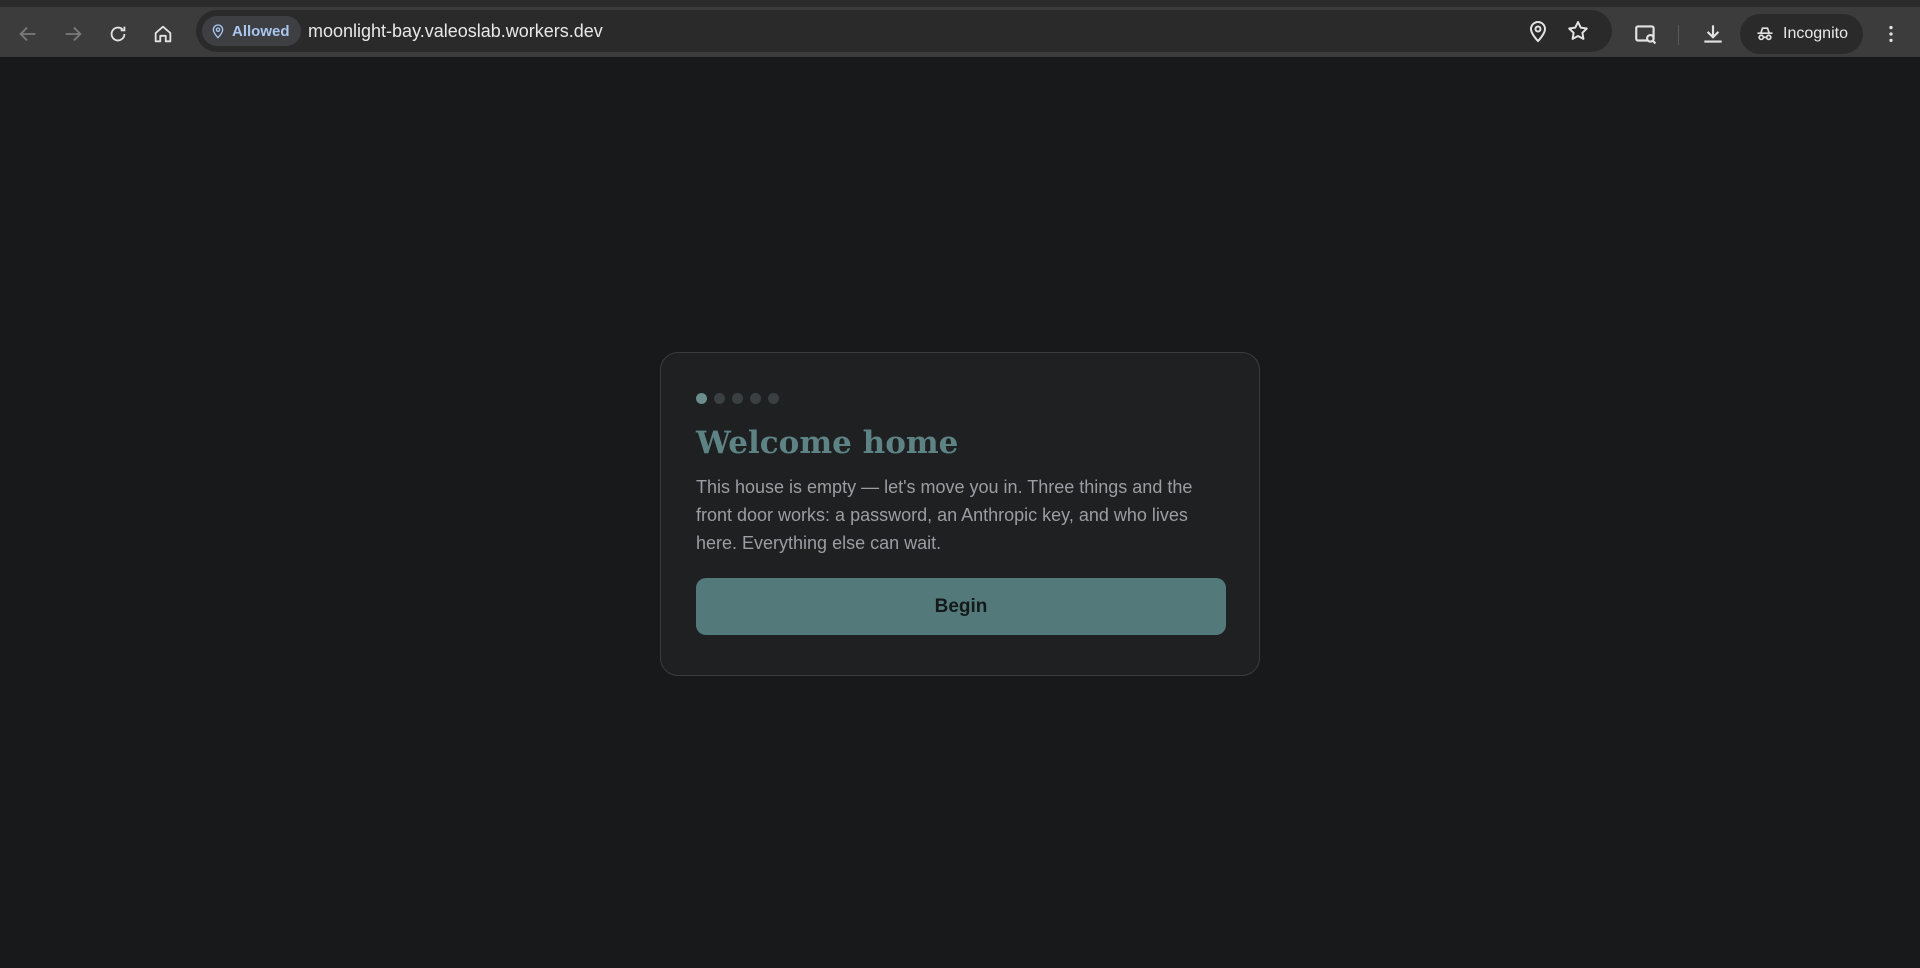 This screenshot has width=1920, height=968. What do you see at coordinates (1765, 34) in the screenshot?
I see `incognito-icon` at bounding box center [1765, 34].